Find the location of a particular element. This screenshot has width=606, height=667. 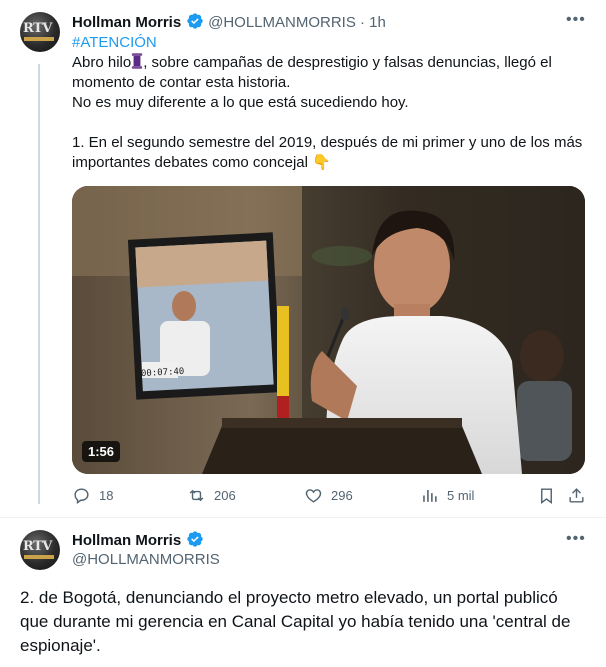

handle-and-time: @HOLLMANMORRIS · 1h is located at coordinates (297, 22).